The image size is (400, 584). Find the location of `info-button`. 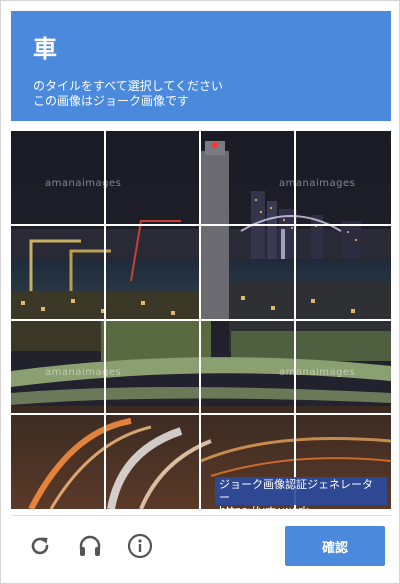

info-button is located at coordinates (140, 546).